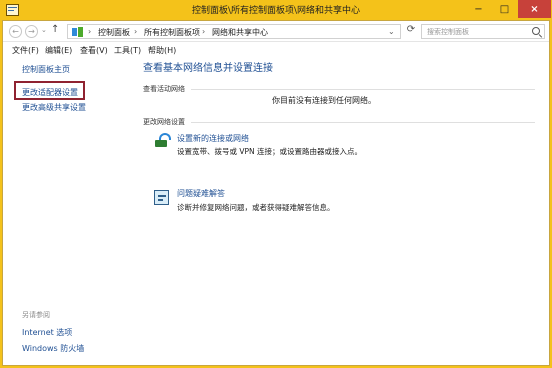 The image size is (552, 368). What do you see at coordinates (240, 32) in the screenshot?
I see `breadcrumb-network-center: 网络和共享中心` at bounding box center [240, 32].